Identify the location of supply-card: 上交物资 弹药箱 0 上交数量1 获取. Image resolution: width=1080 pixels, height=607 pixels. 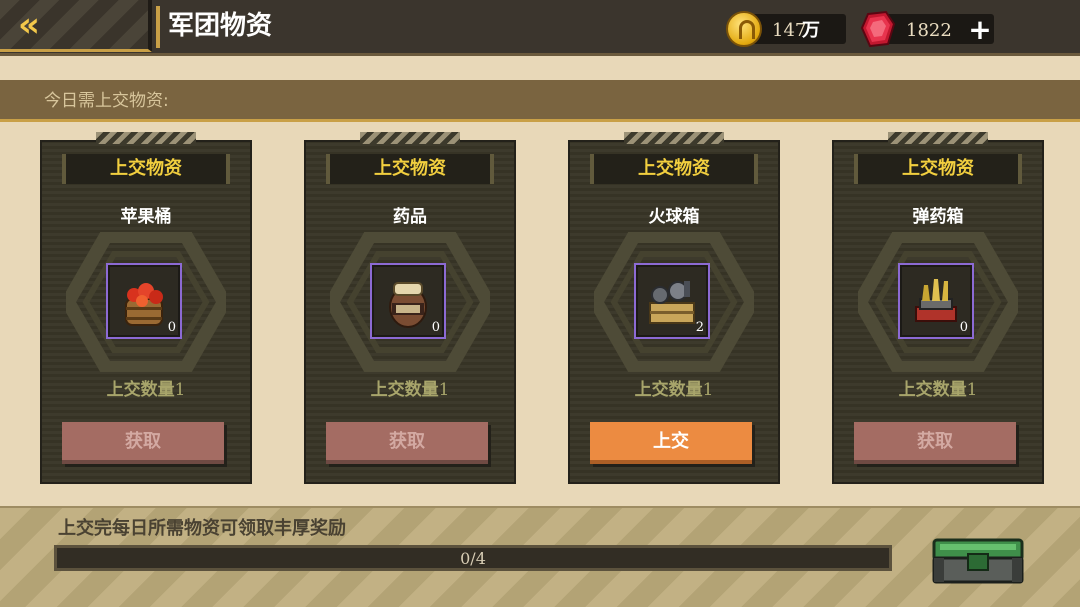
(938, 308).